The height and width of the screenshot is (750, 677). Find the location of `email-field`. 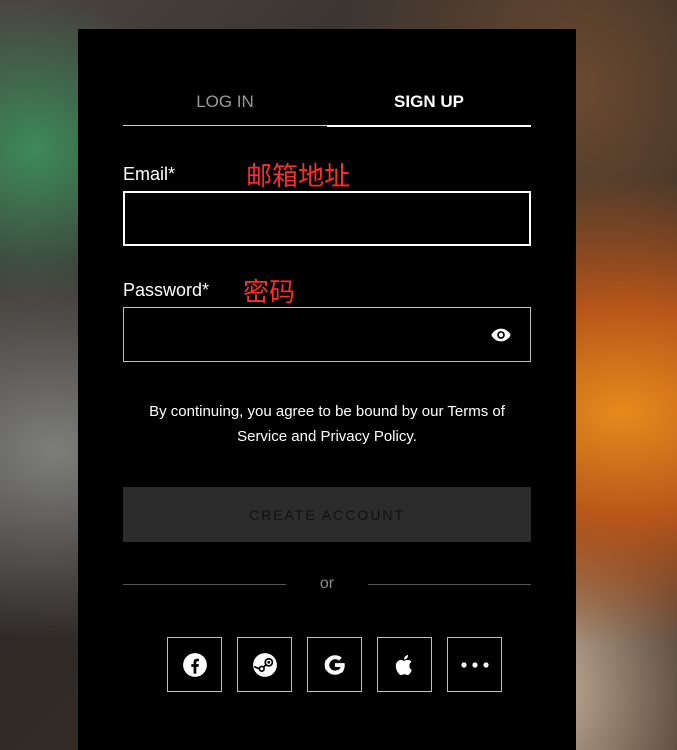

email-field is located at coordinates (327, 218).